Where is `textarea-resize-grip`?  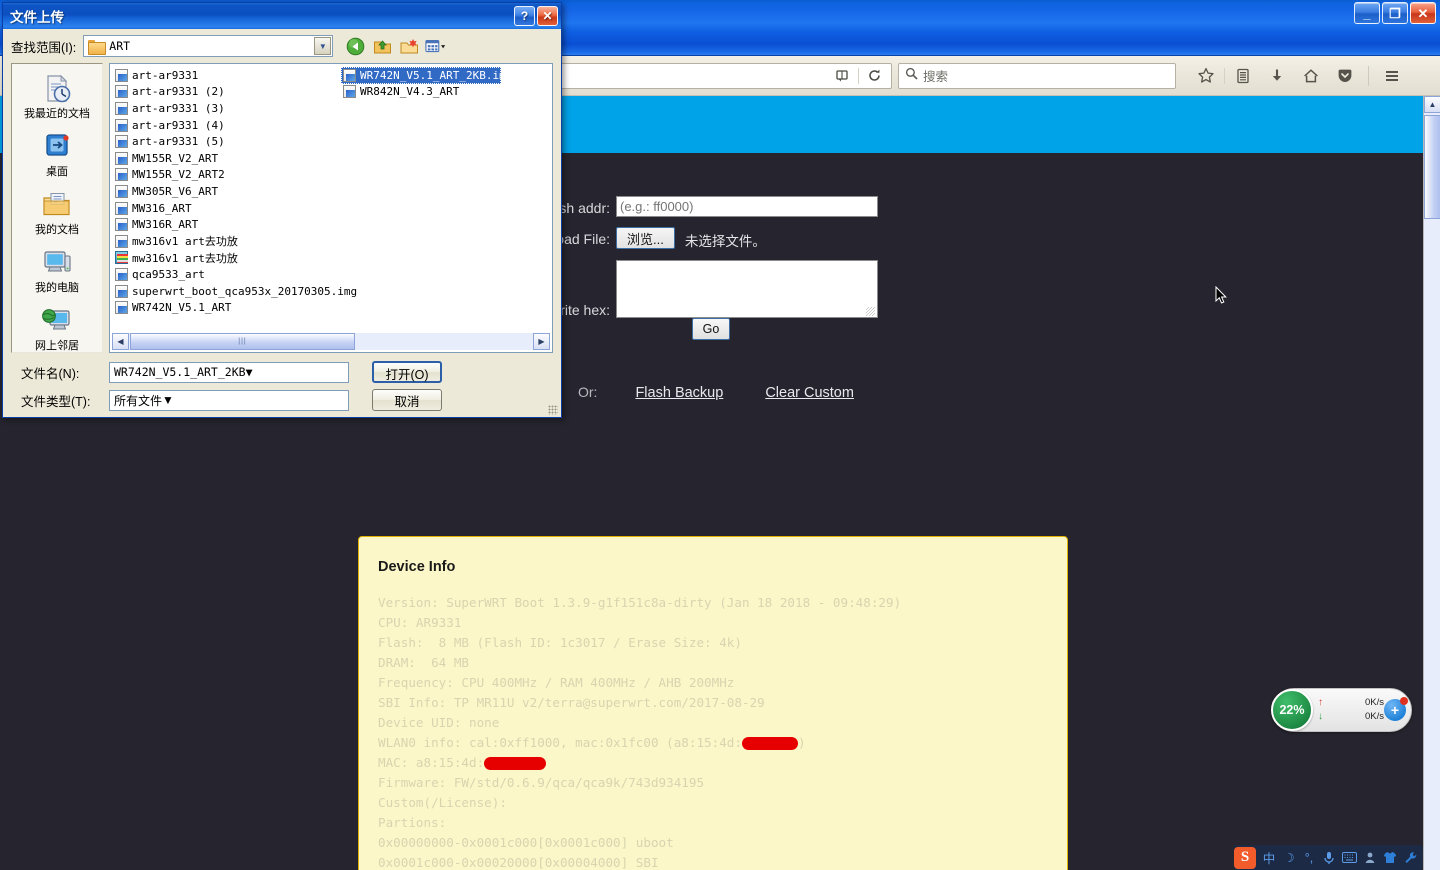 textarea-resize-grip is located at coordinates (870, 311).